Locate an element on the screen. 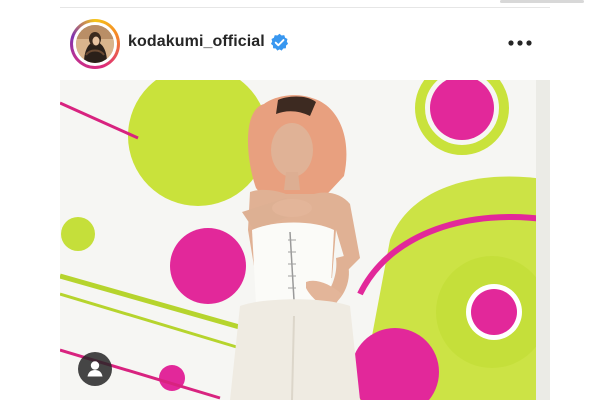  avatar-photo is located at coordinates (95, 44).